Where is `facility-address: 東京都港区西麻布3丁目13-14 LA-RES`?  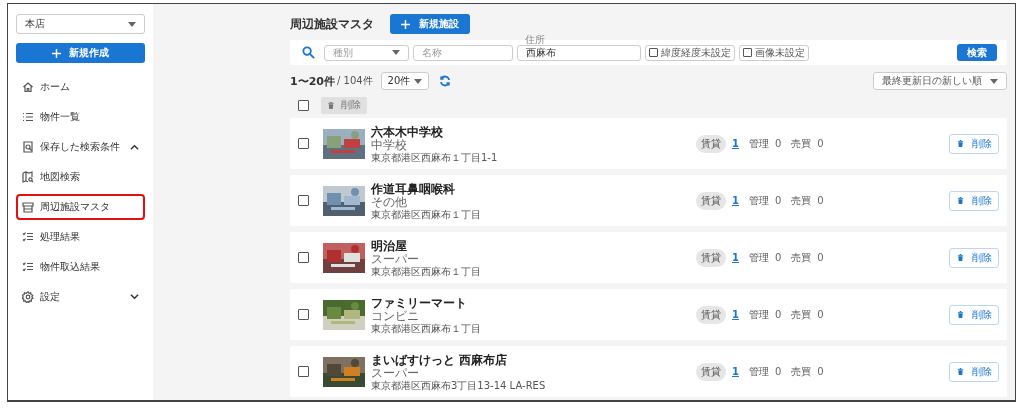
facility-address: 東京都港区西麻布3丁目13-14 LA-RES is located at coordinates (459, 385).